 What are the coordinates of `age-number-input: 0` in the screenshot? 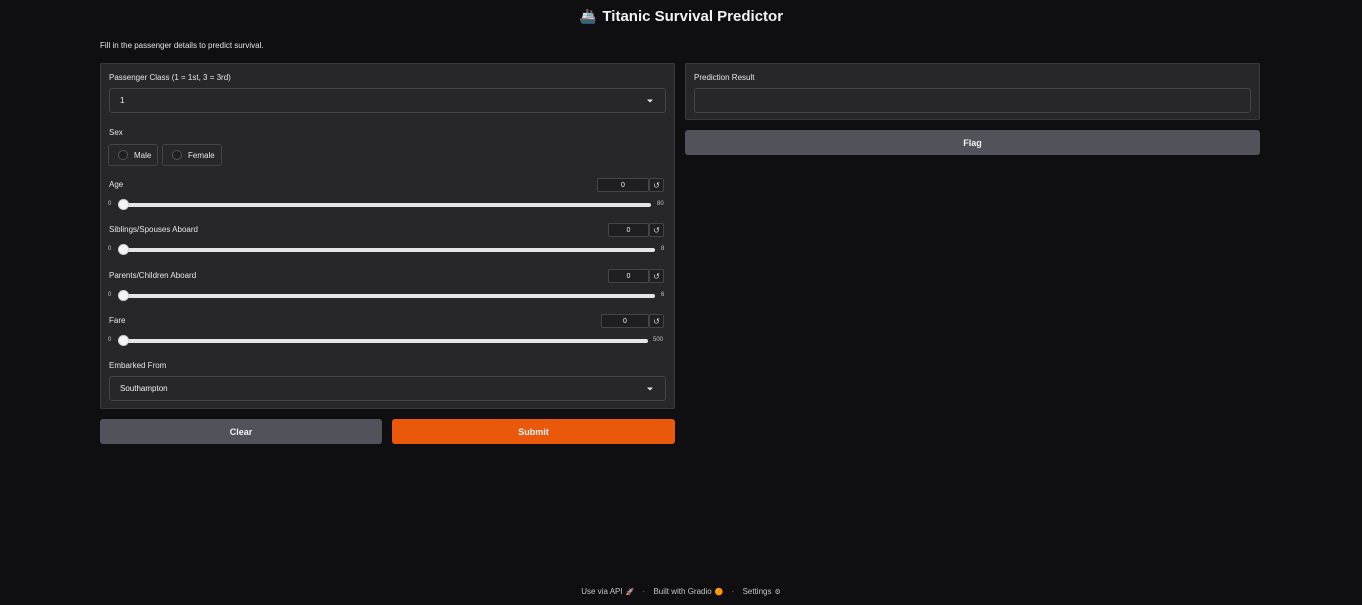 It's located at (623, 185).